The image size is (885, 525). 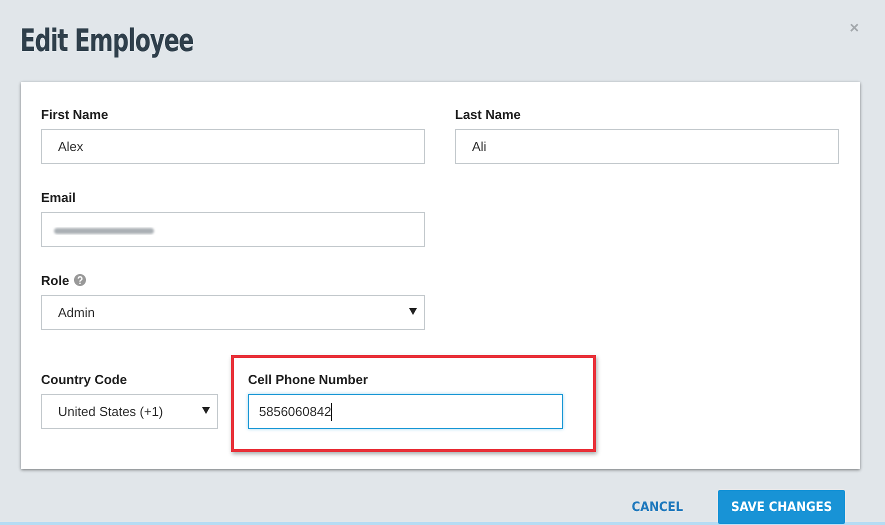 What do you see at coordinates (129, 411) in the screenshot?
I see `dropdown-field: United States (+1)` at bounding box center [129, 411].